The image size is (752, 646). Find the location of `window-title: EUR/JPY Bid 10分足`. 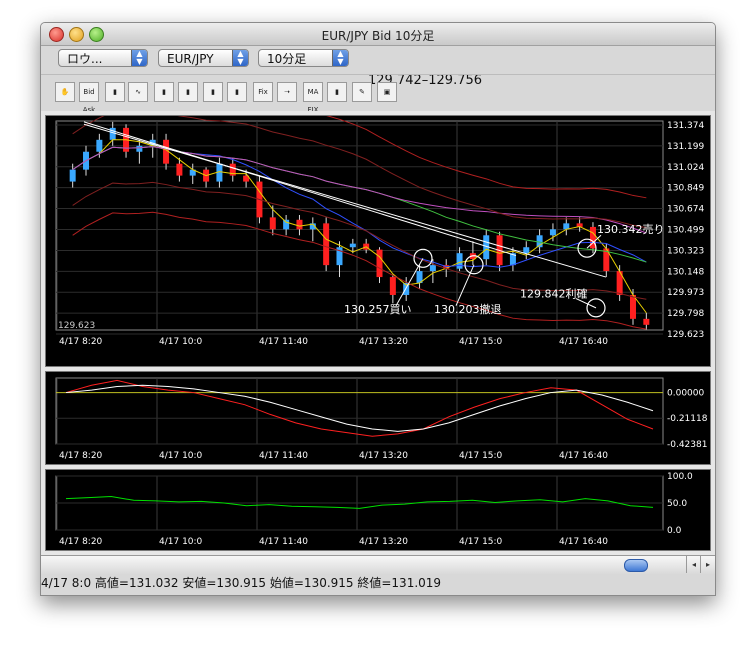

window-title: EUR/JPY Bid 10分足 is located at coordinates (378, 36).